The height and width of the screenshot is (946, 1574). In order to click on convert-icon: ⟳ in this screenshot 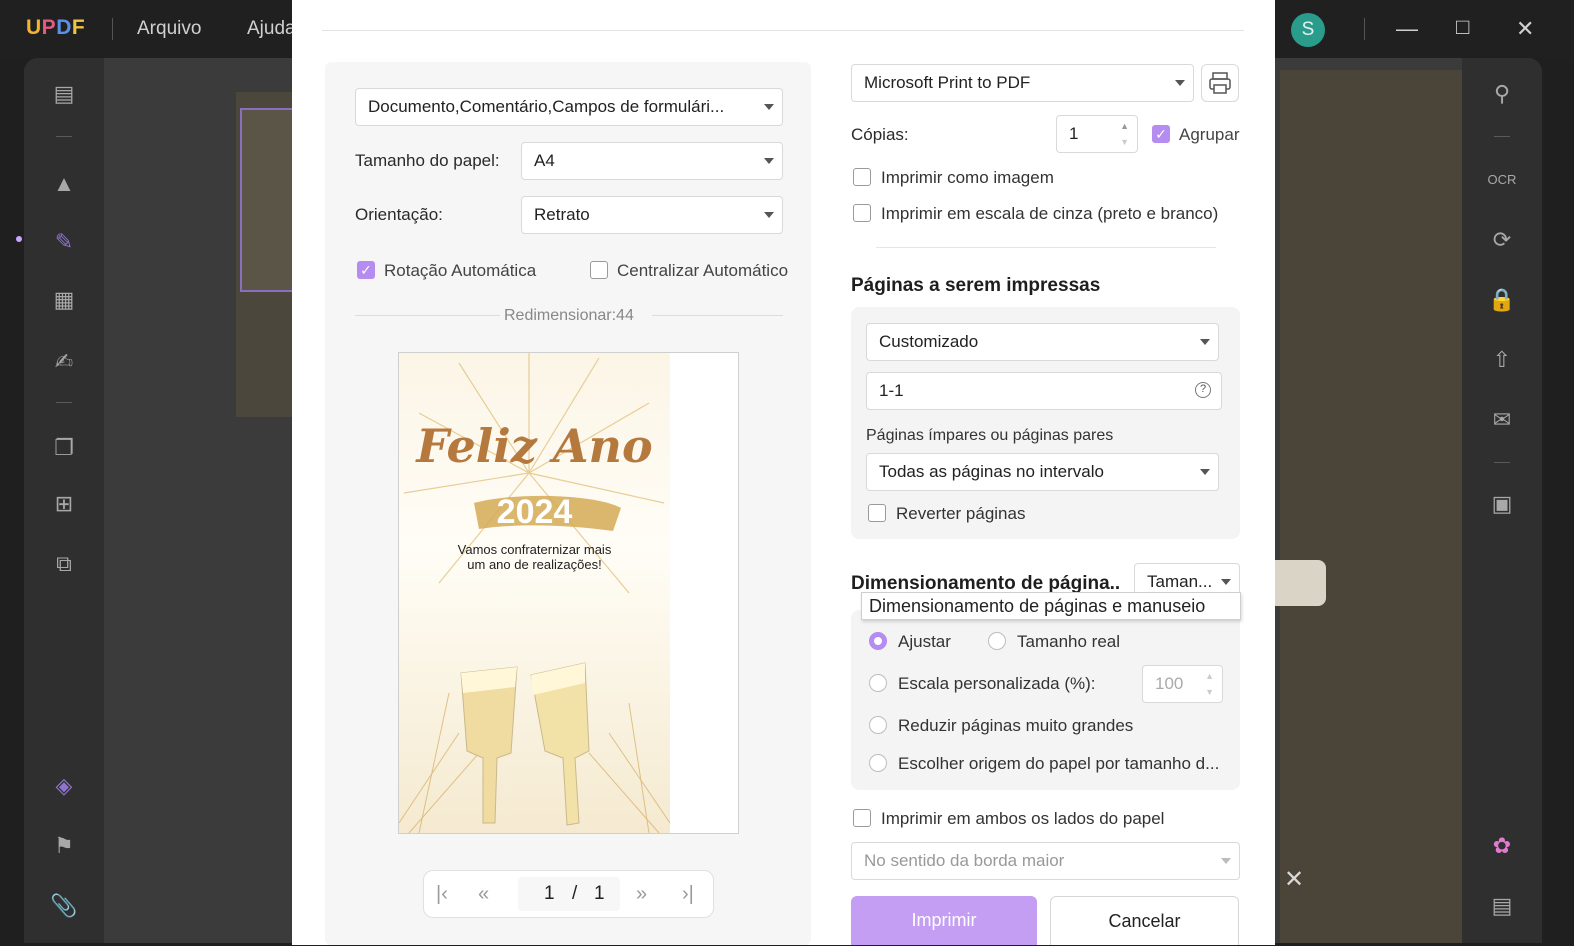, I will do `click(1502, 240)`.